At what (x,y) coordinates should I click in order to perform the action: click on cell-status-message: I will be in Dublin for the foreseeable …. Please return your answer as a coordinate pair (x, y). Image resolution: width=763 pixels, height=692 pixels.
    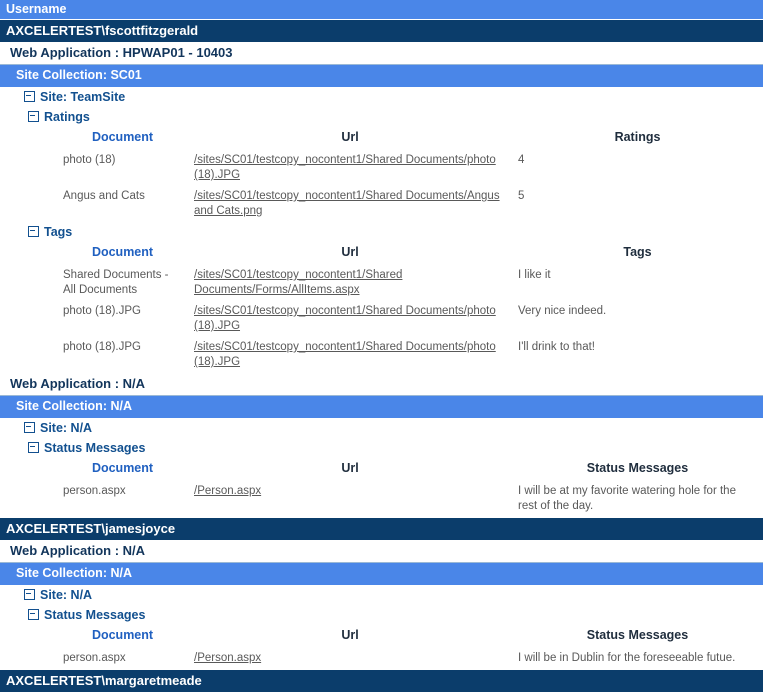
    Looking at the image, I should click on (627, 658).